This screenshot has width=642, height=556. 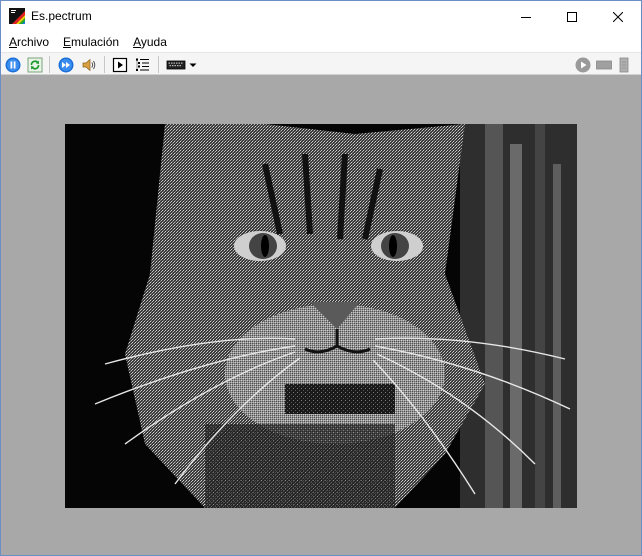 I want to click on play-icon, so click(x=583, y=64).